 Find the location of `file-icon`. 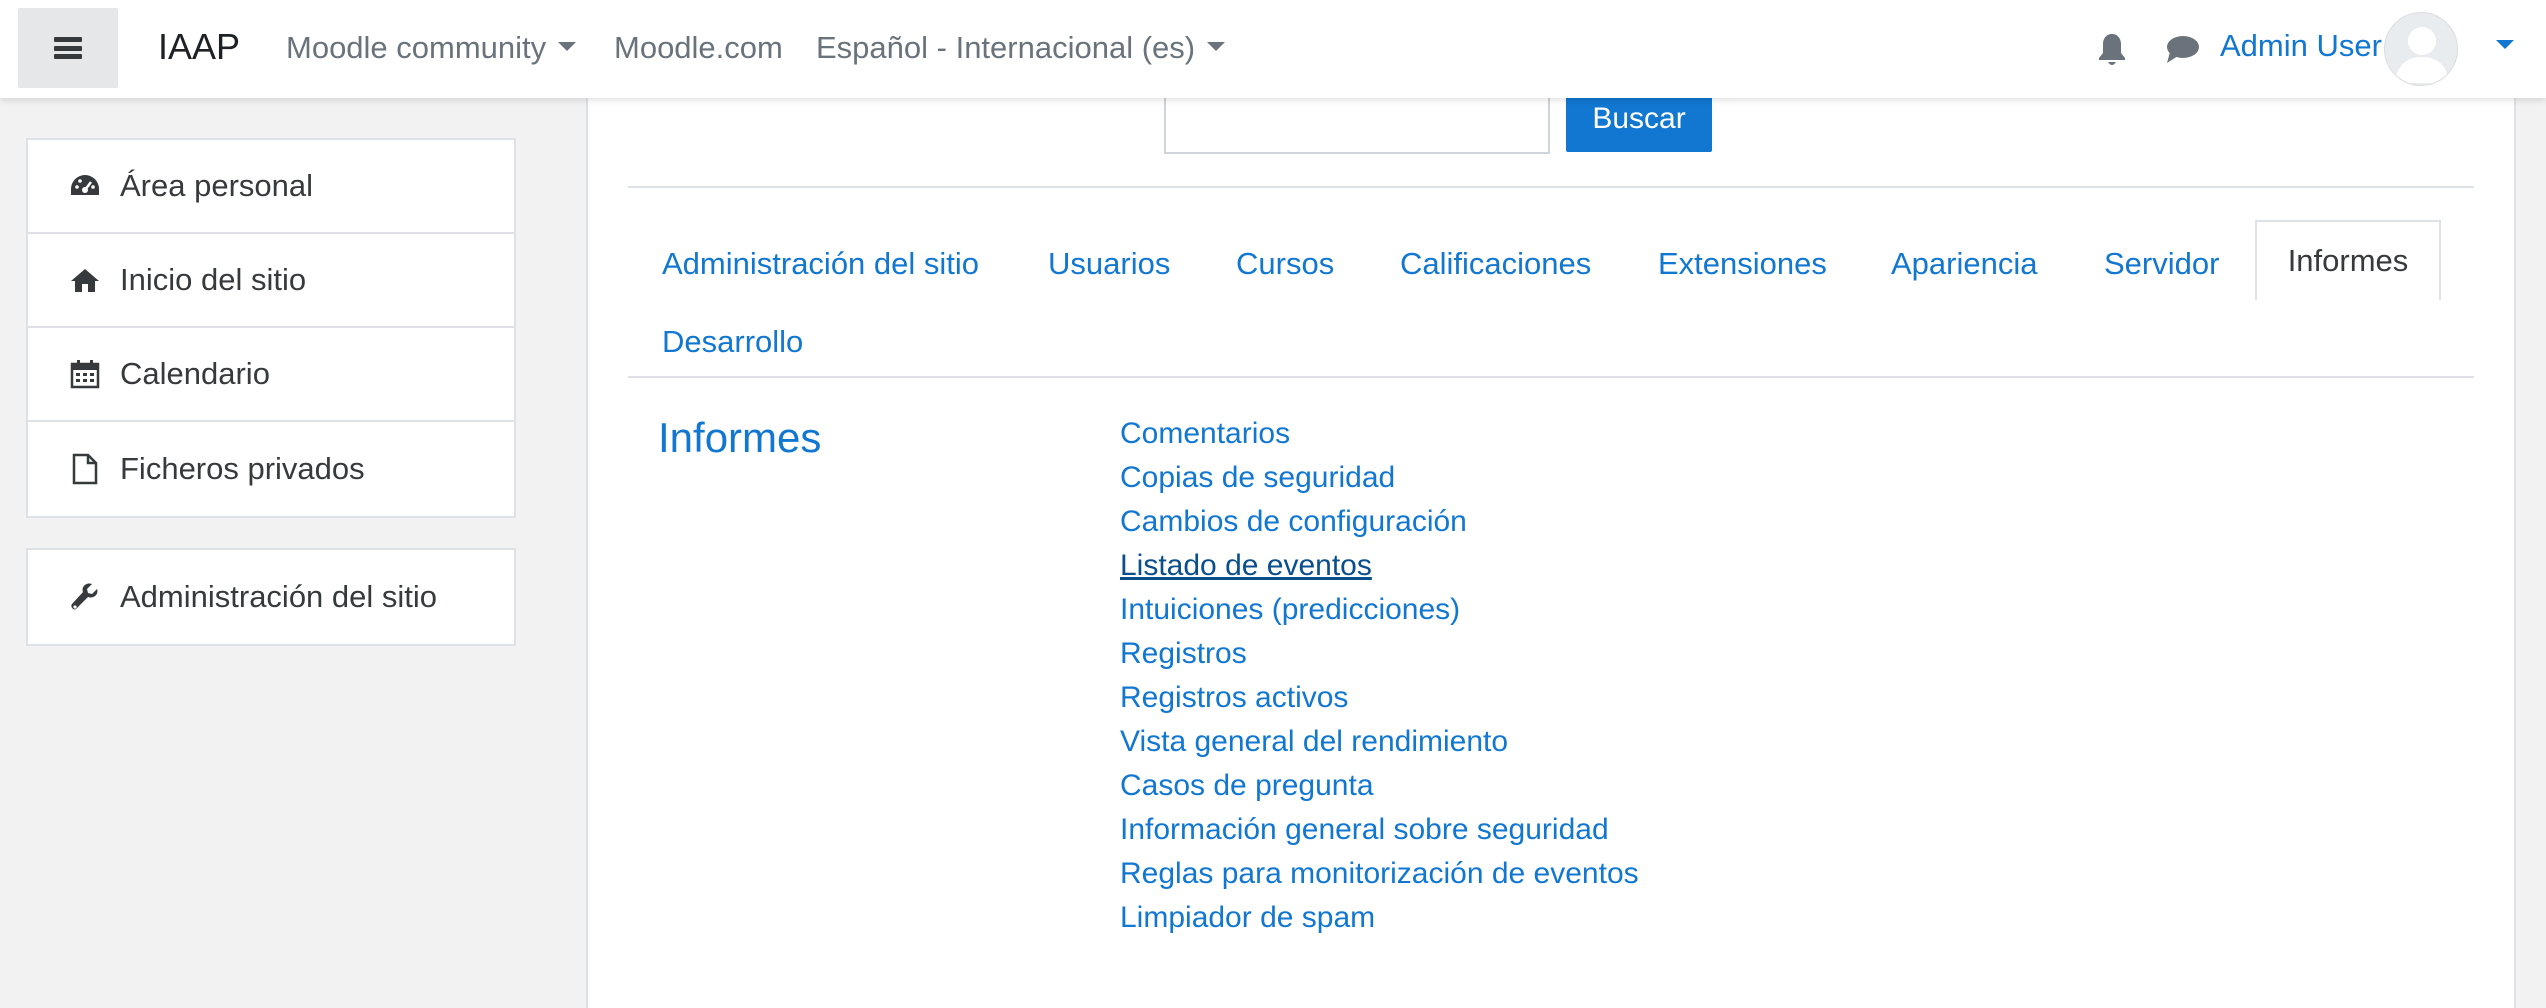

file-icon is located at coordinates (85, 469).